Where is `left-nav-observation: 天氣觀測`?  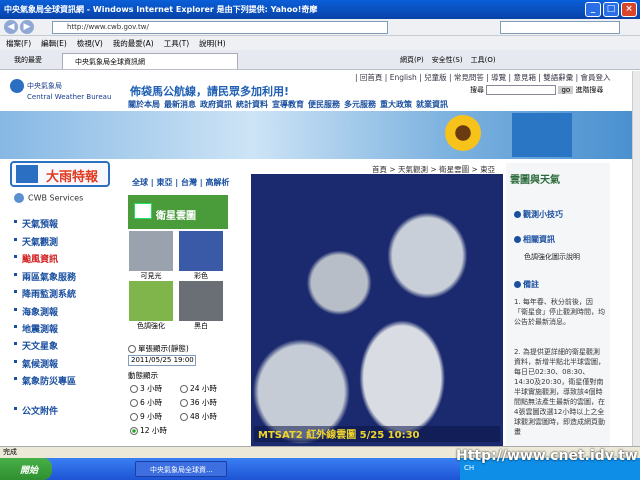 left-nav-observation: 天氣觀測 is located at coordinates (35, 241).